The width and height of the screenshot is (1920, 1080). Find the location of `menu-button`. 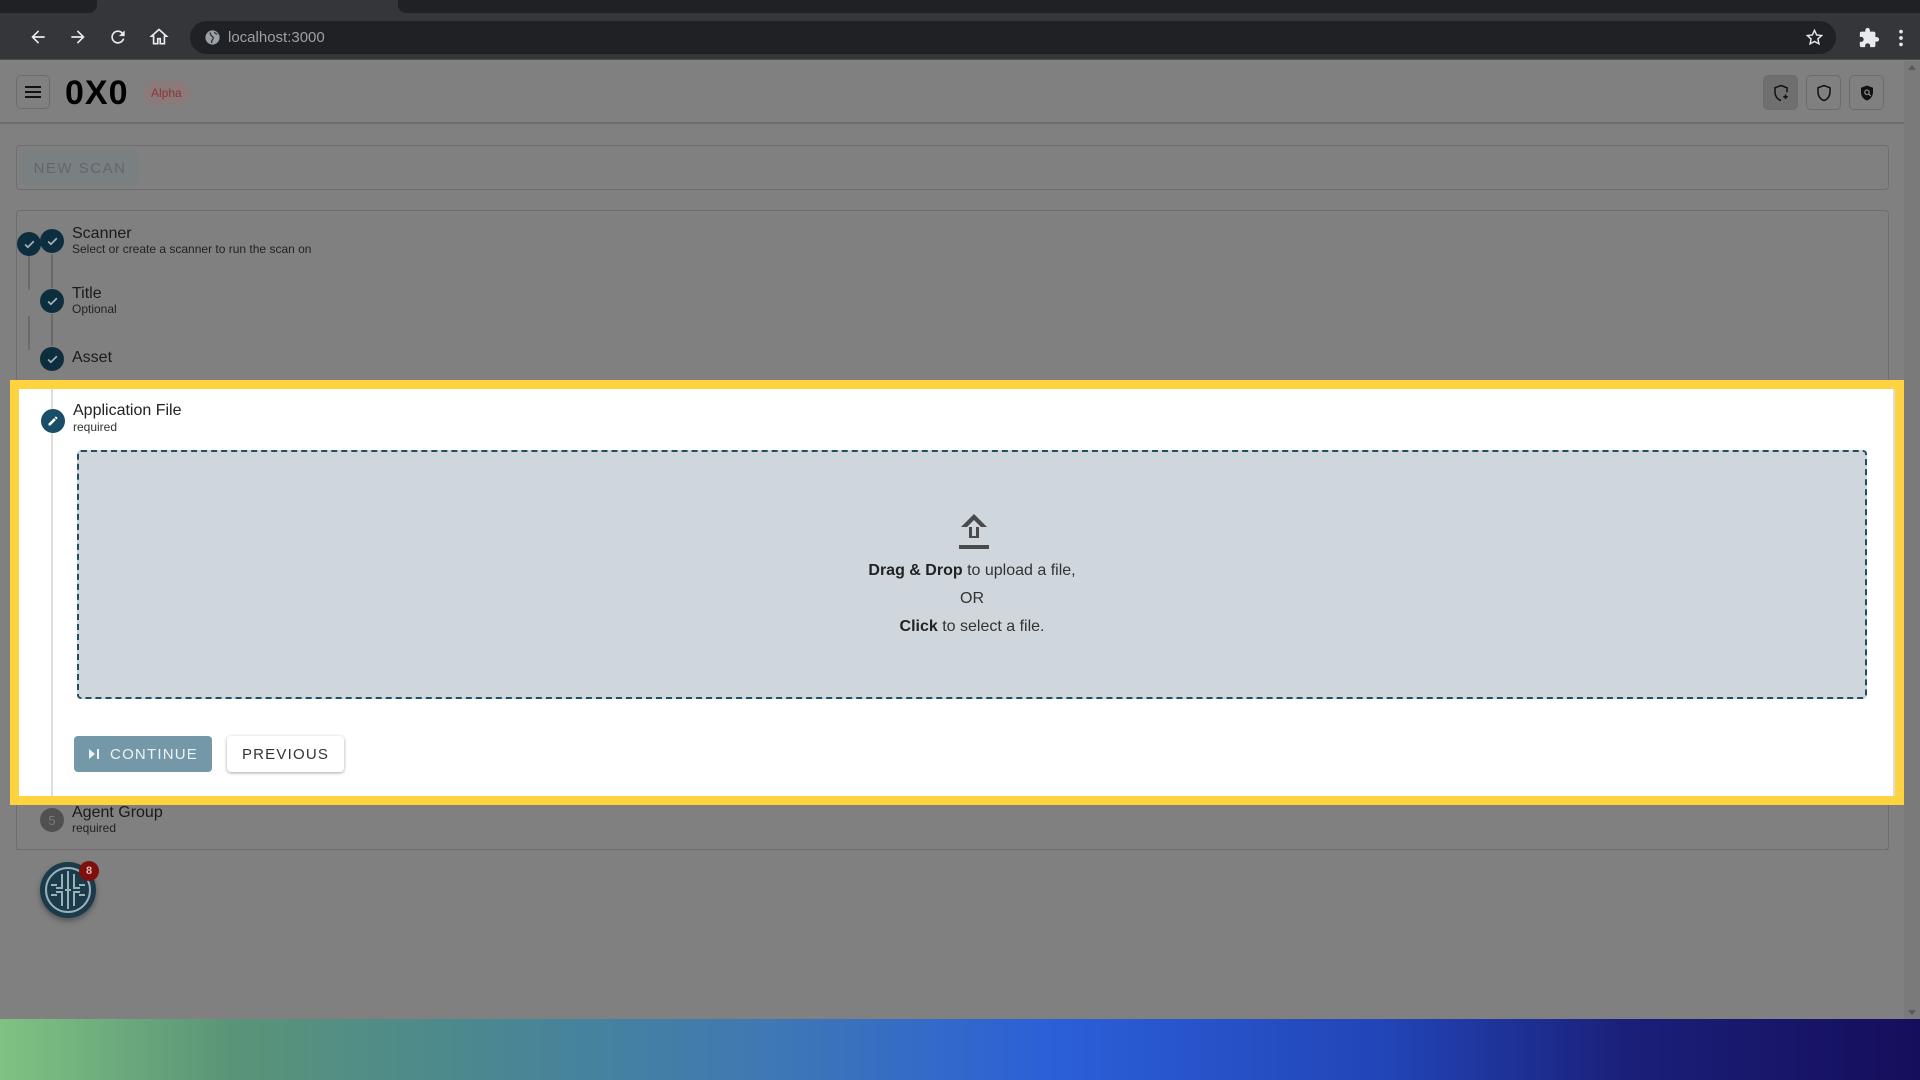

menu-button is located at coordinates (33, 92).